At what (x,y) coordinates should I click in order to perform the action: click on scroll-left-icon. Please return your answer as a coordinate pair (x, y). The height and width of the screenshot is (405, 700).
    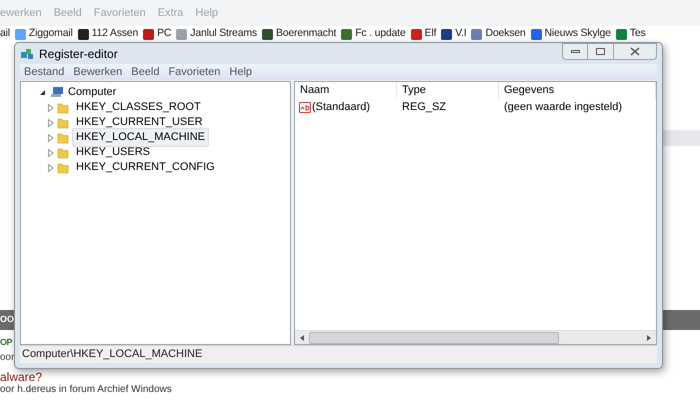
    Looking at the image, I should click on (302, 337).